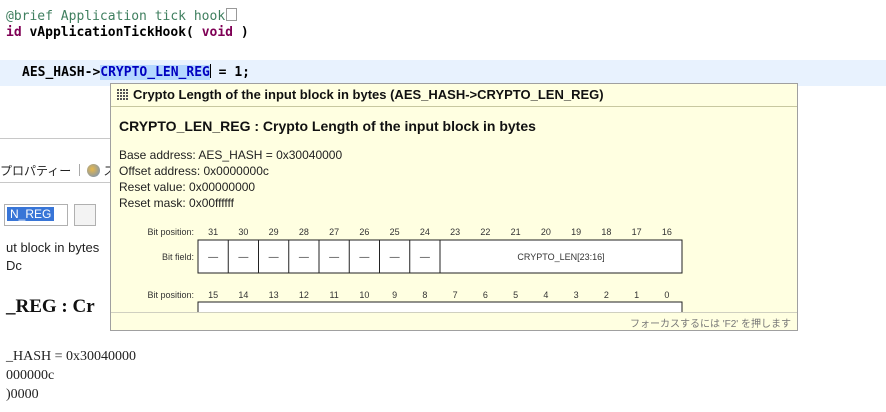  What do you see at coordinates (364, 232) in the screenshot?
I see `bit-position-number: 26` at bounding box center [364, 232].